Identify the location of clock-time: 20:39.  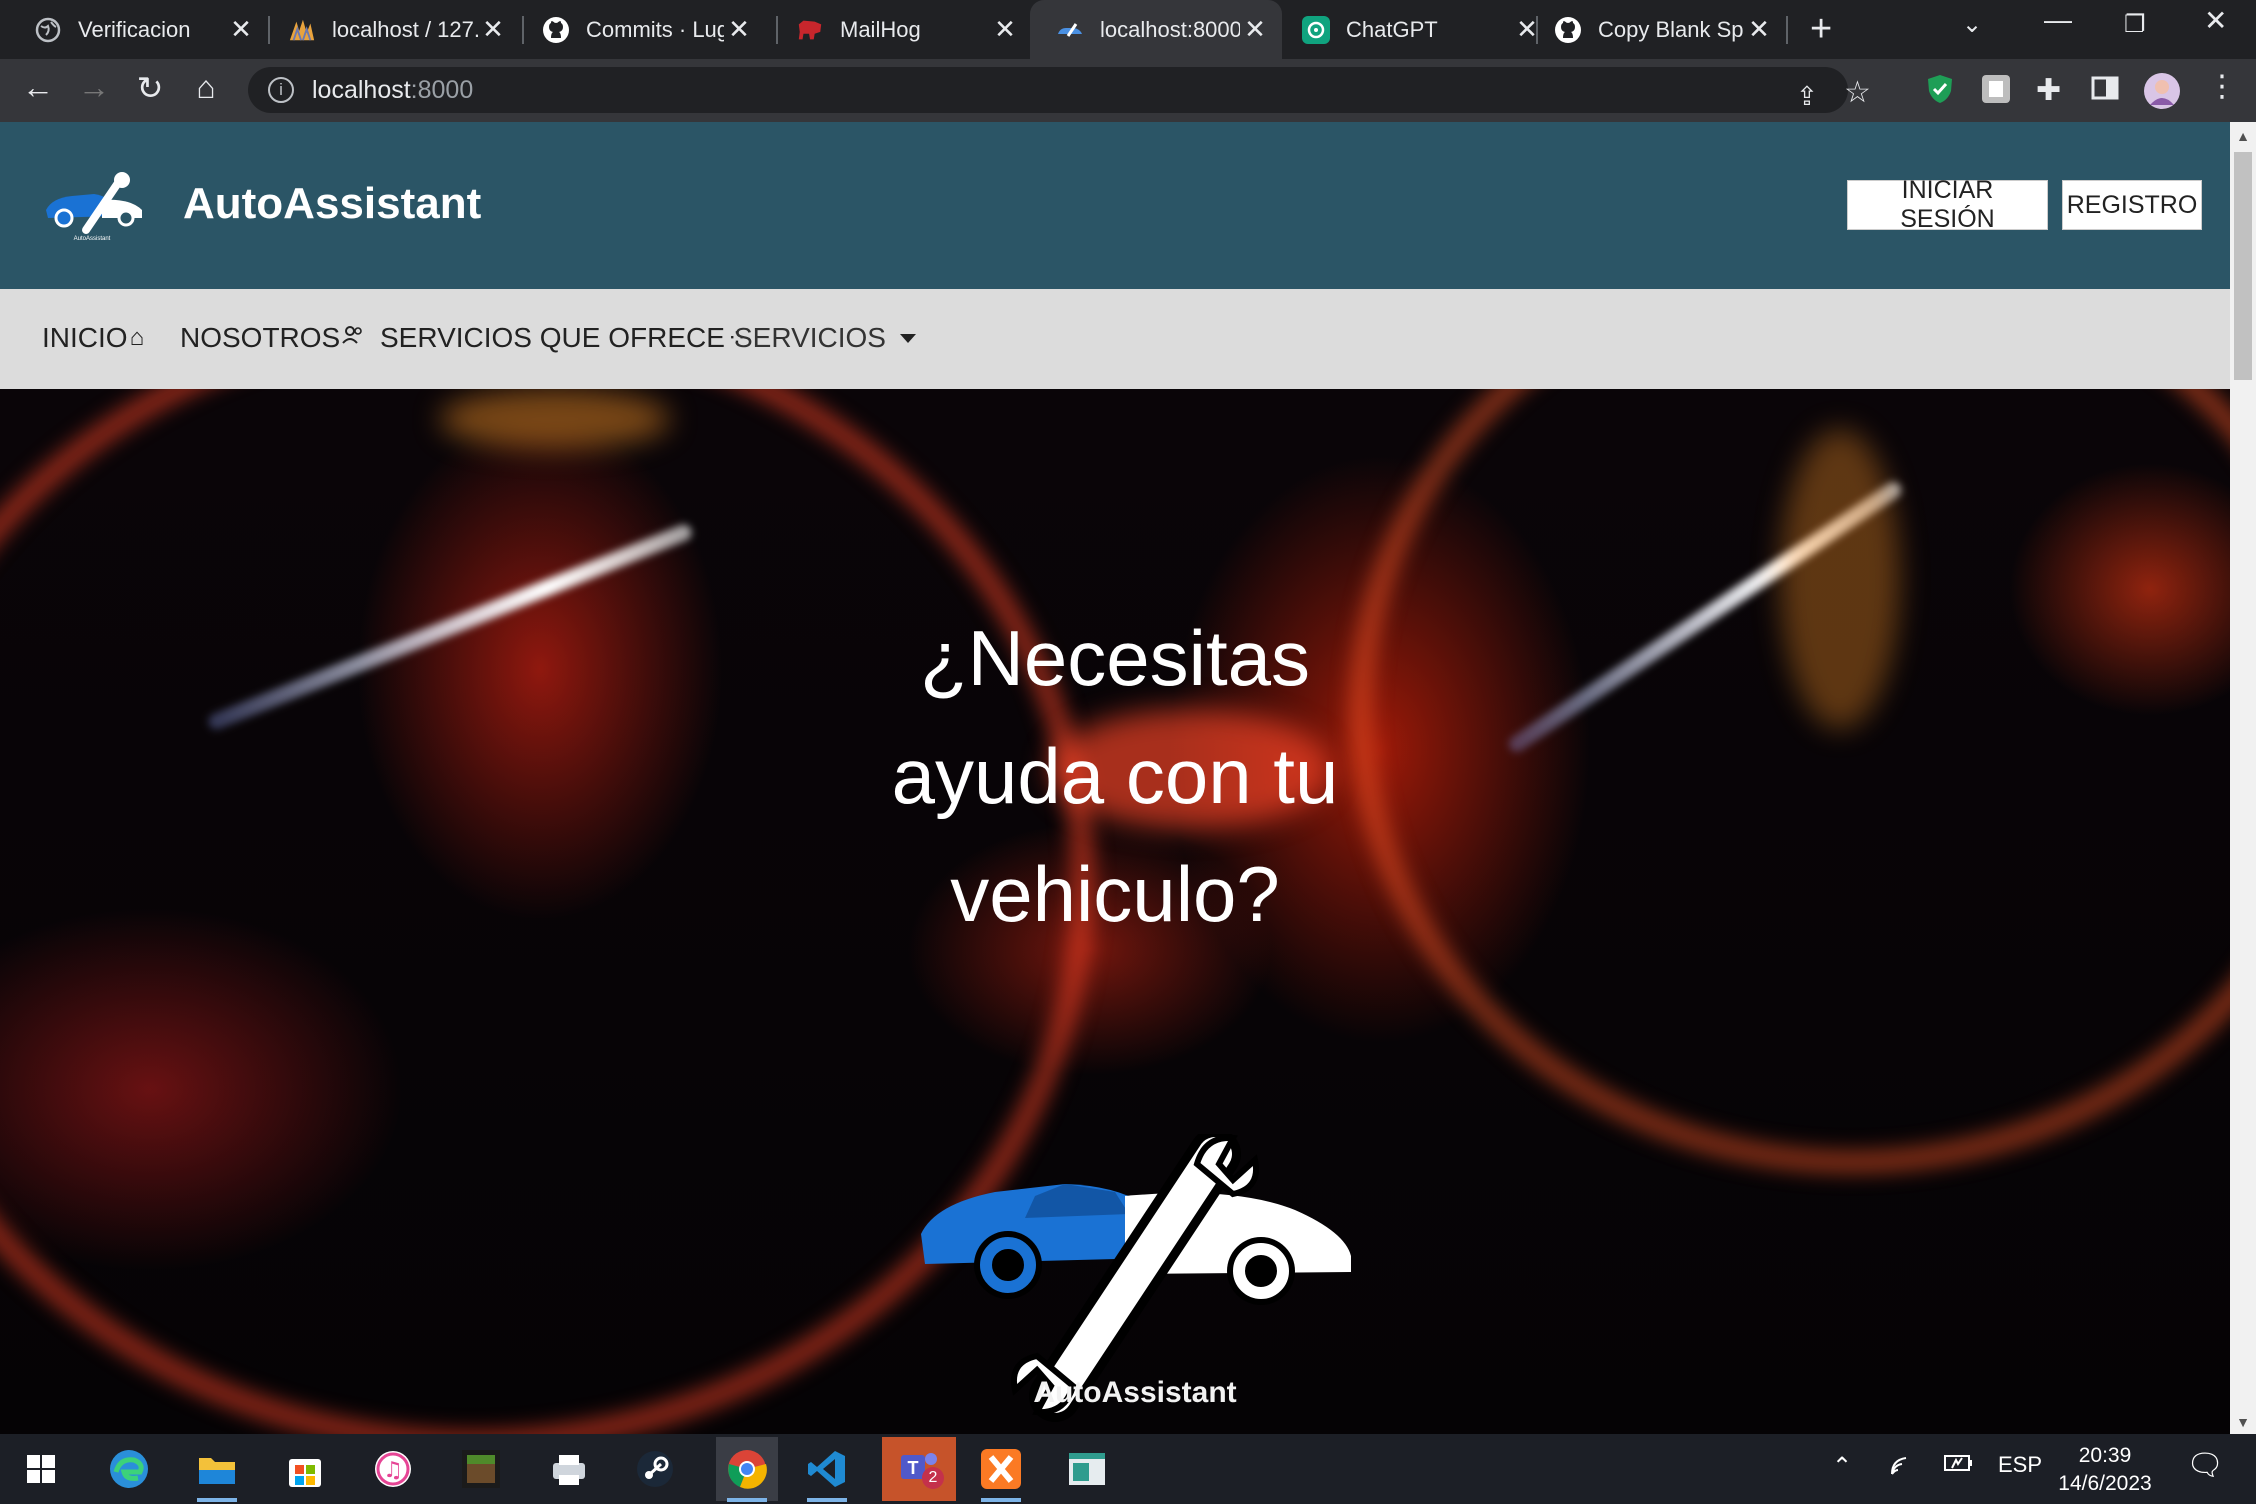
(2105, 1455).